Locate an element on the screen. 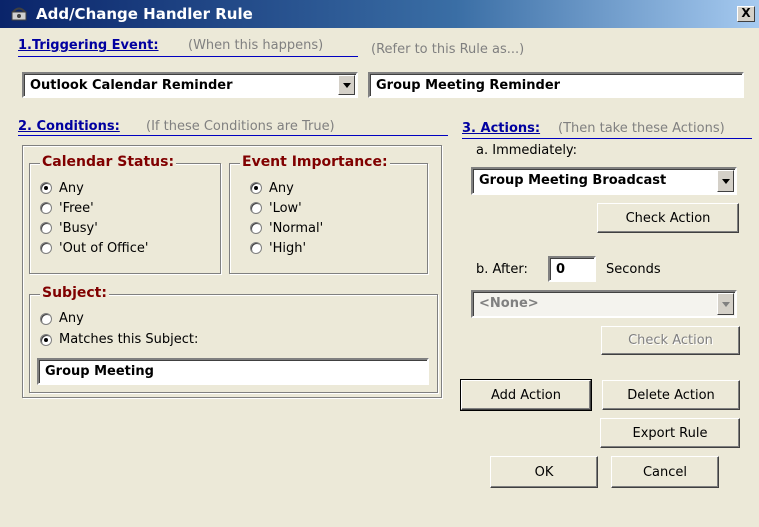  delayed-action-select: <None> is located at coordinates (604, 304).